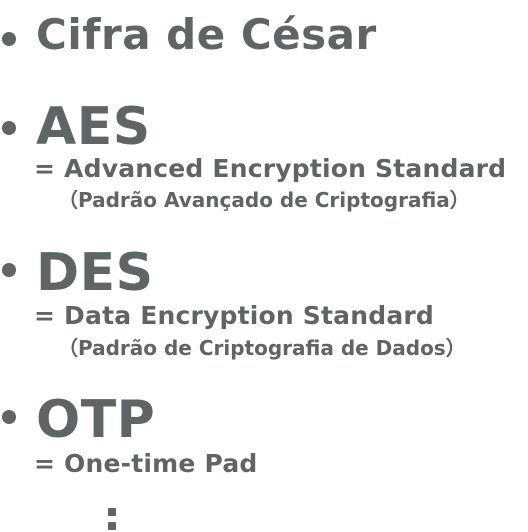  I want to click on item-title: DES, so click(95, 273).